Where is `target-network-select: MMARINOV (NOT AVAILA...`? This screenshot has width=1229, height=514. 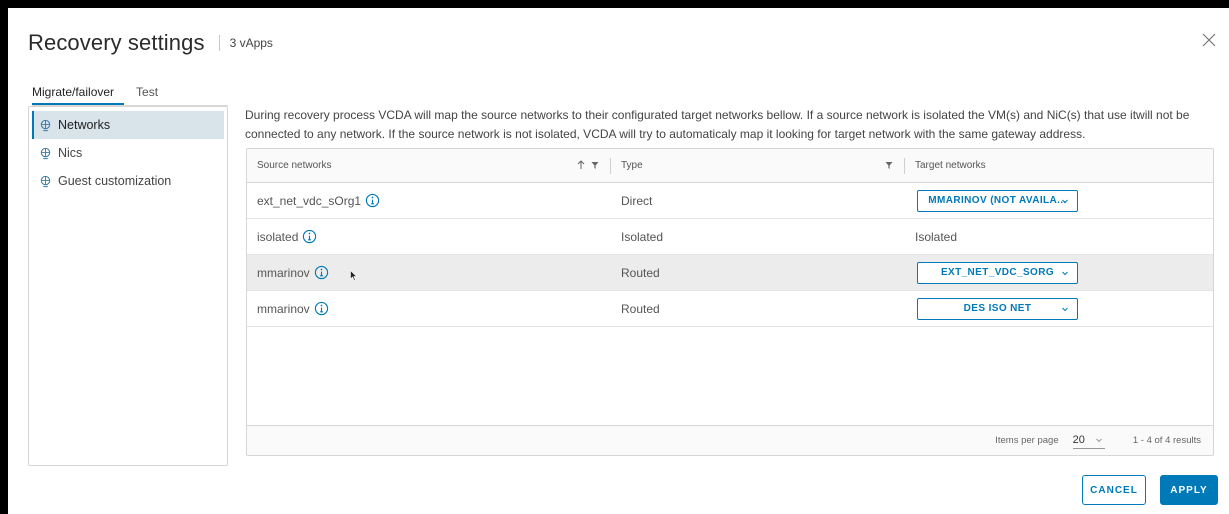
target-network-select: MMARINOV (NOT AVAILA... is located at coordinates (997, 200).